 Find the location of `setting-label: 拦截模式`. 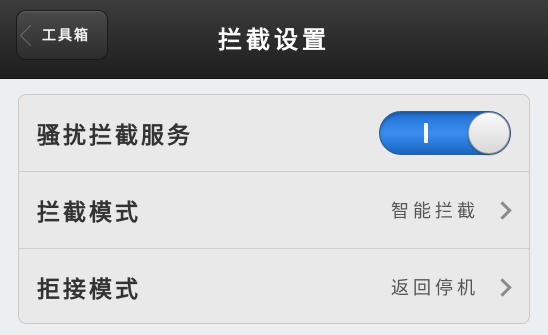

setting-label: 拦截模式 is located at coordinates (89, 213).